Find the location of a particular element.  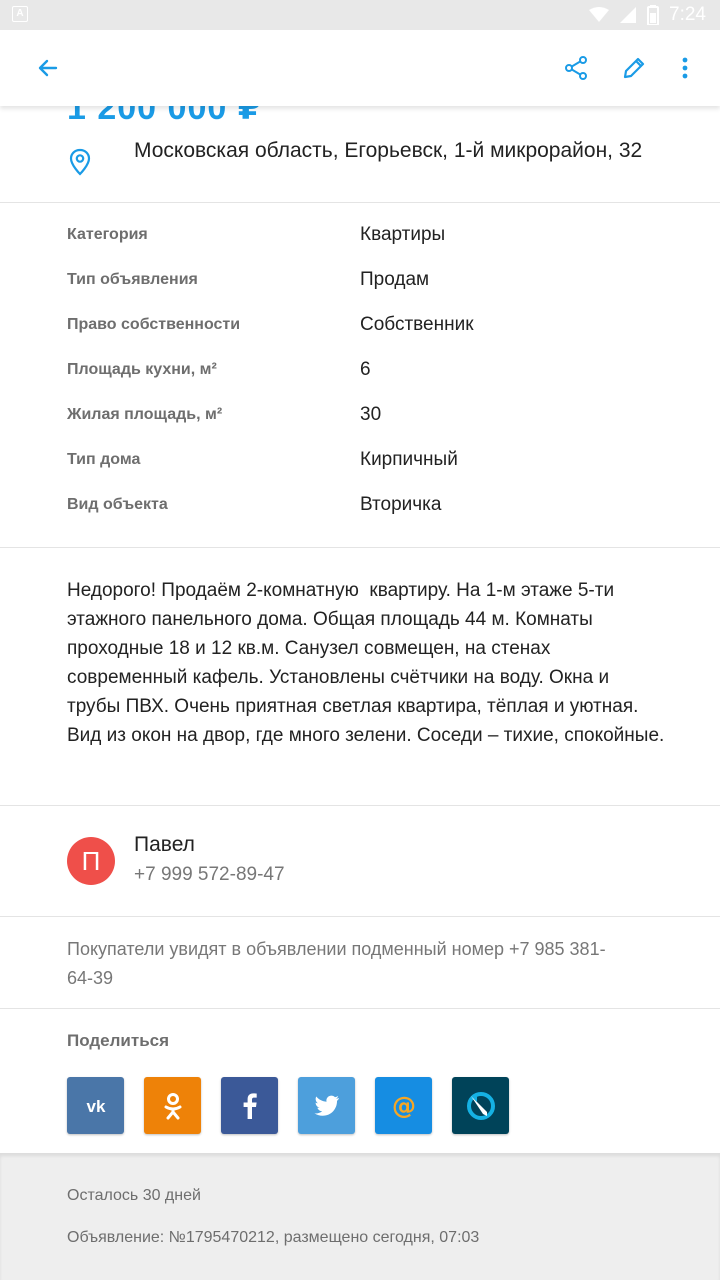

param-value: Квартиры is located at coordinates (403, 234).